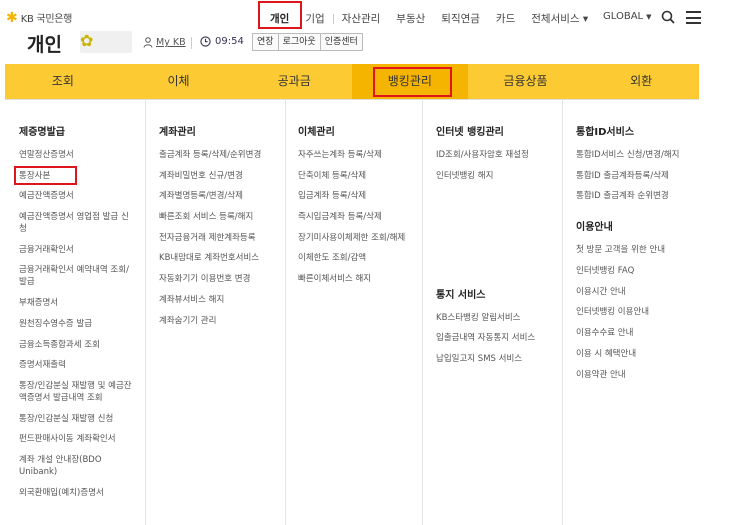  I want to click on menu-link: 계좌 개설 안내장(BDO Unibank), so click(77, 466).